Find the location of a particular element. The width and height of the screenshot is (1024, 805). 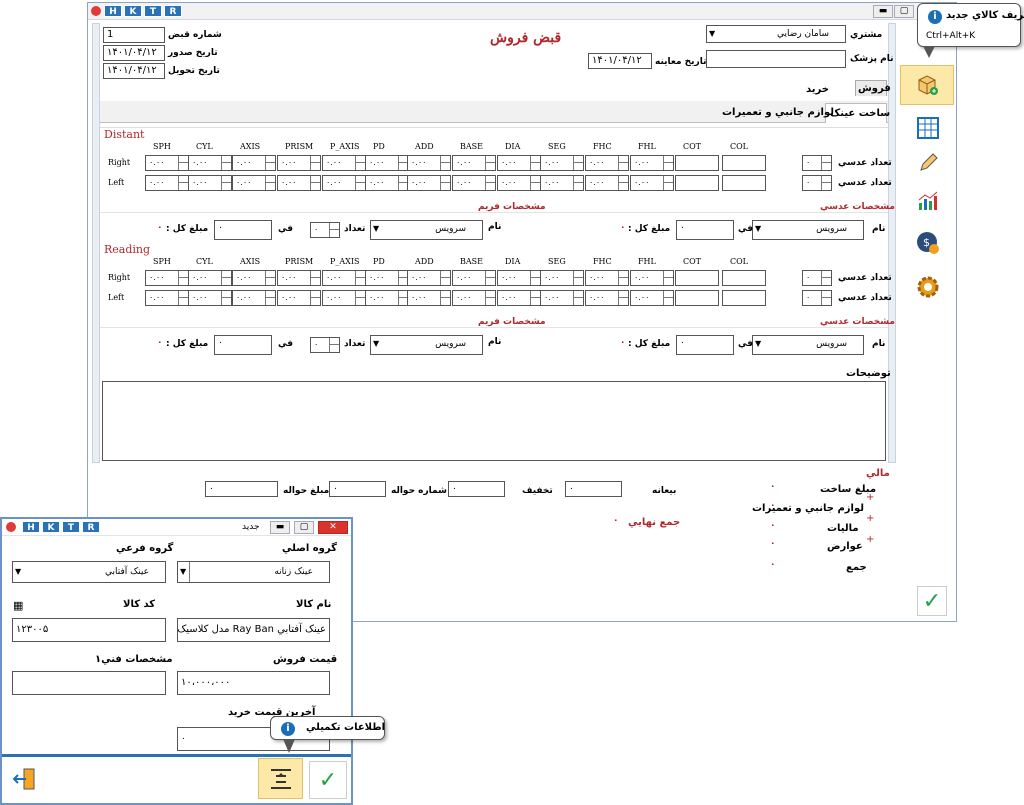

extra-info-button is located at coordinates (280, 778).